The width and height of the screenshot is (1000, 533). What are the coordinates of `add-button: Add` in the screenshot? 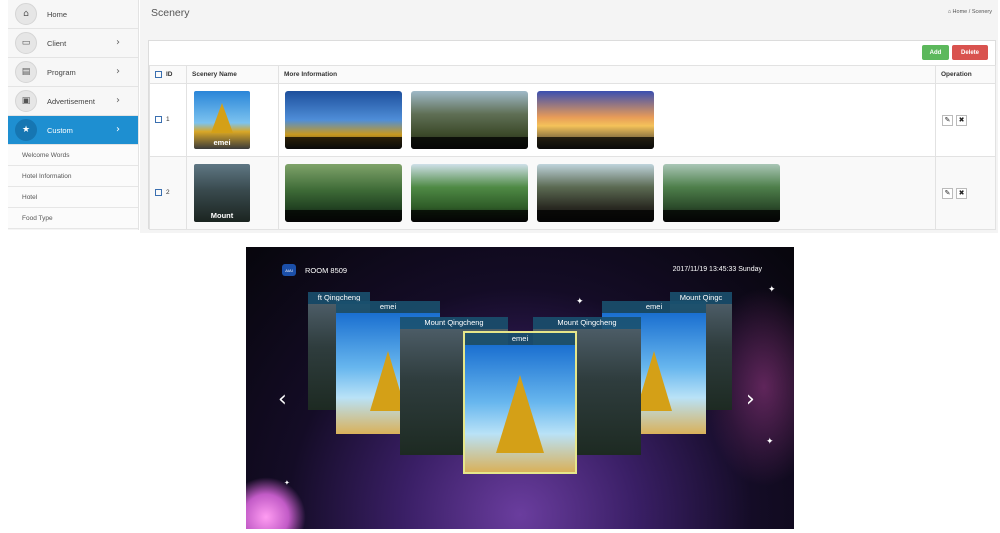 It's located at (935, 52).